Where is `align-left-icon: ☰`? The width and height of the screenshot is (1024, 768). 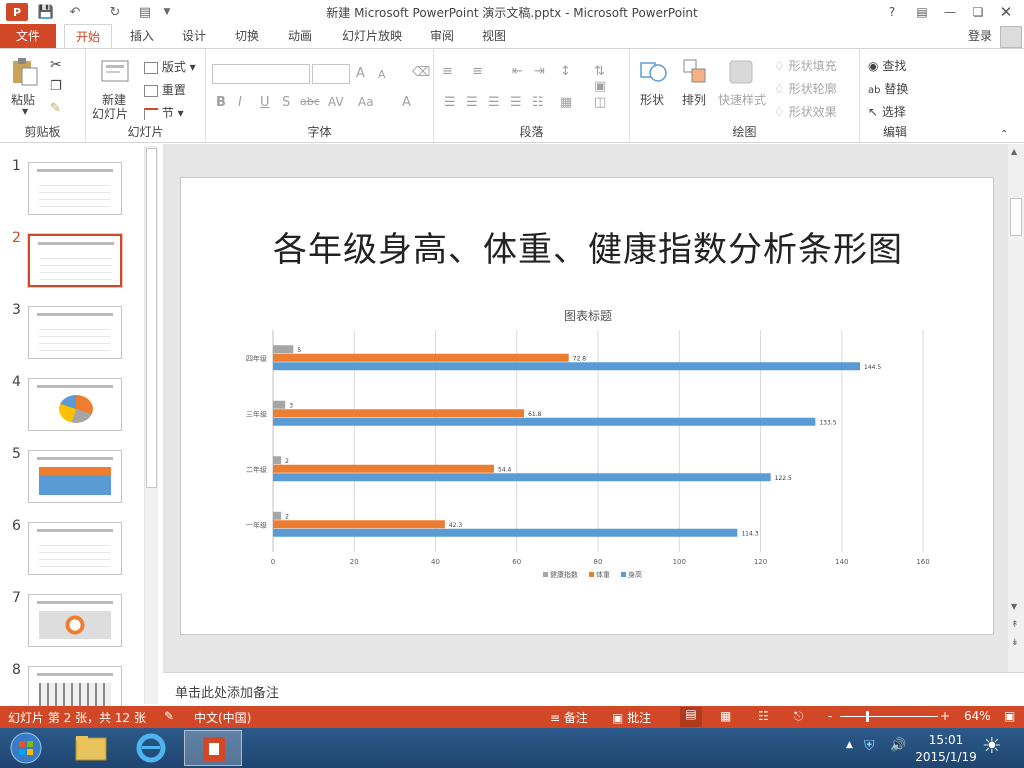 align-left-icon: ☰ is located at coordinates (450, 102).